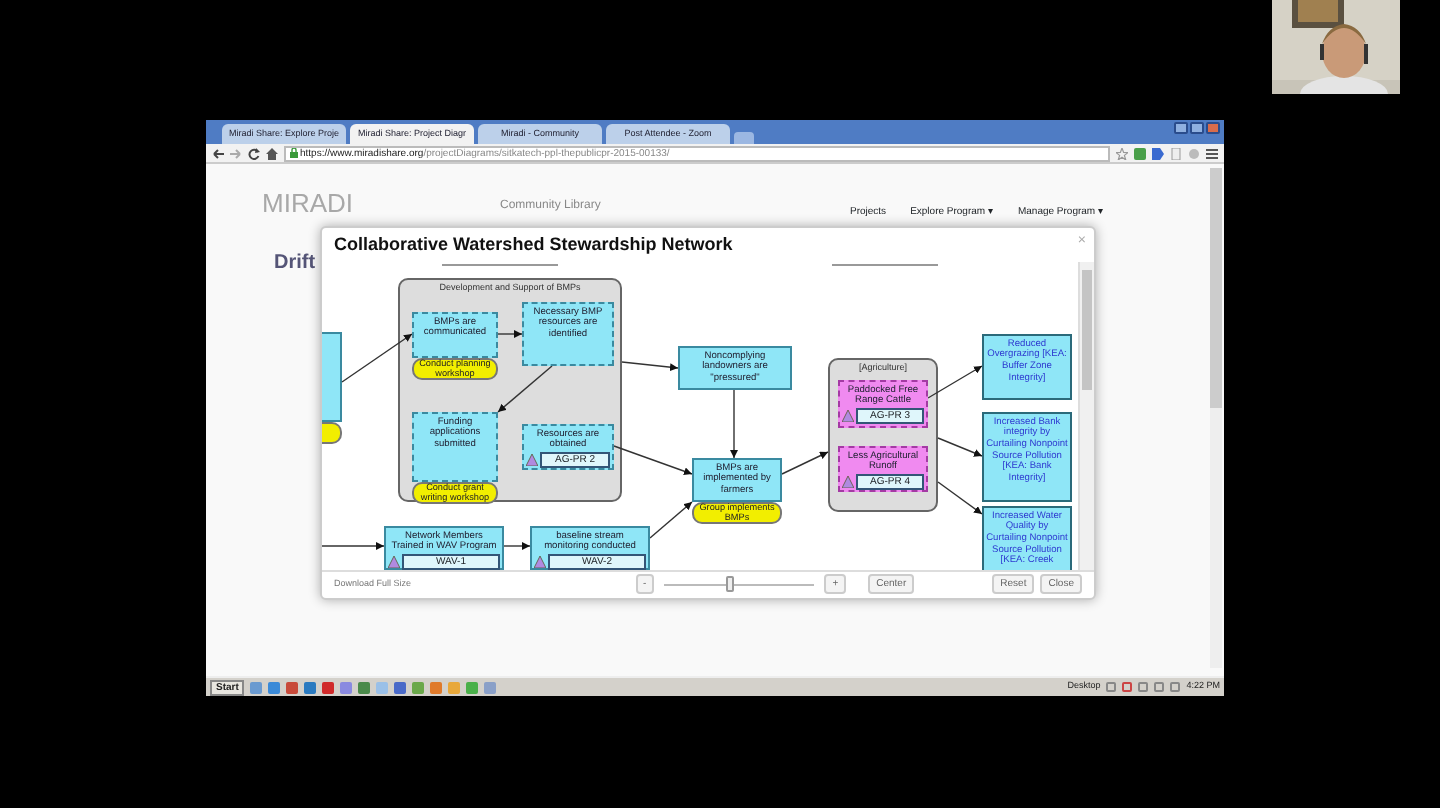  What do you see at coordinates (236, 153) in the screenshot?
I see `forward-icon` at bounding box center [236, 153].